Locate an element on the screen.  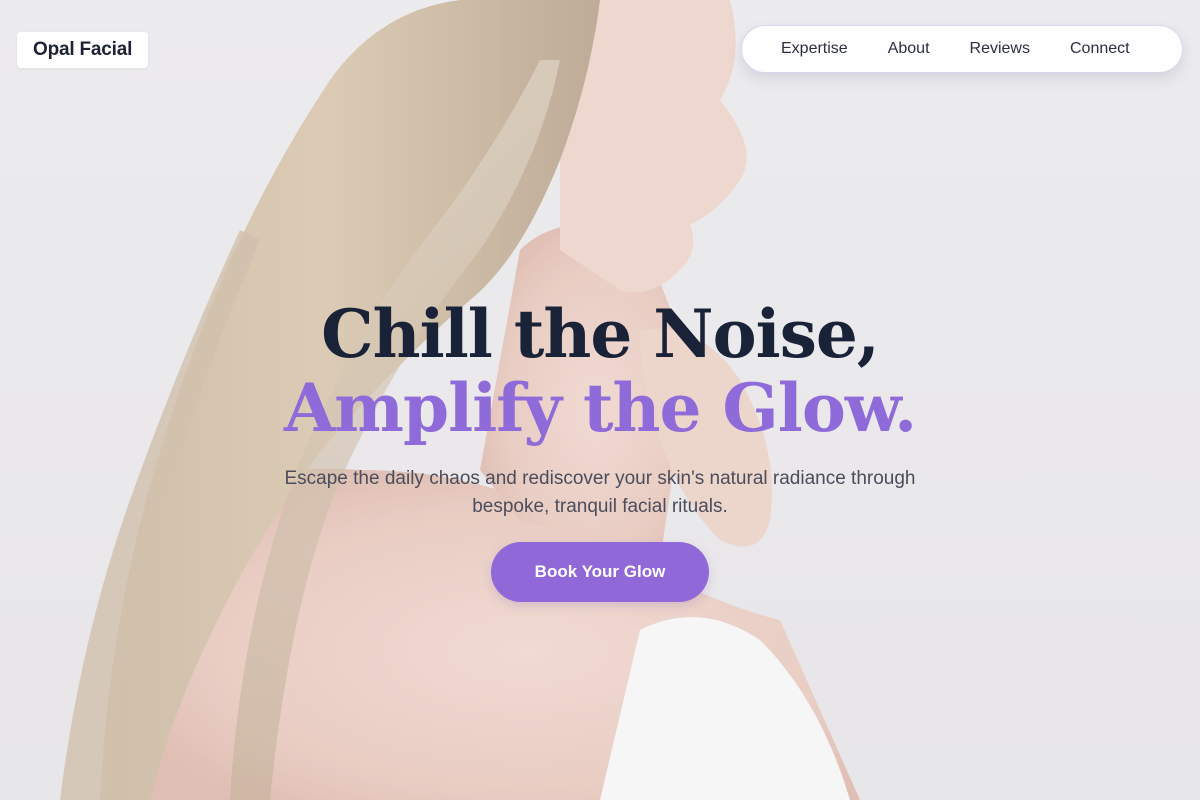
nav-item-expertise: Expertise is located at coordinates (814, 49).